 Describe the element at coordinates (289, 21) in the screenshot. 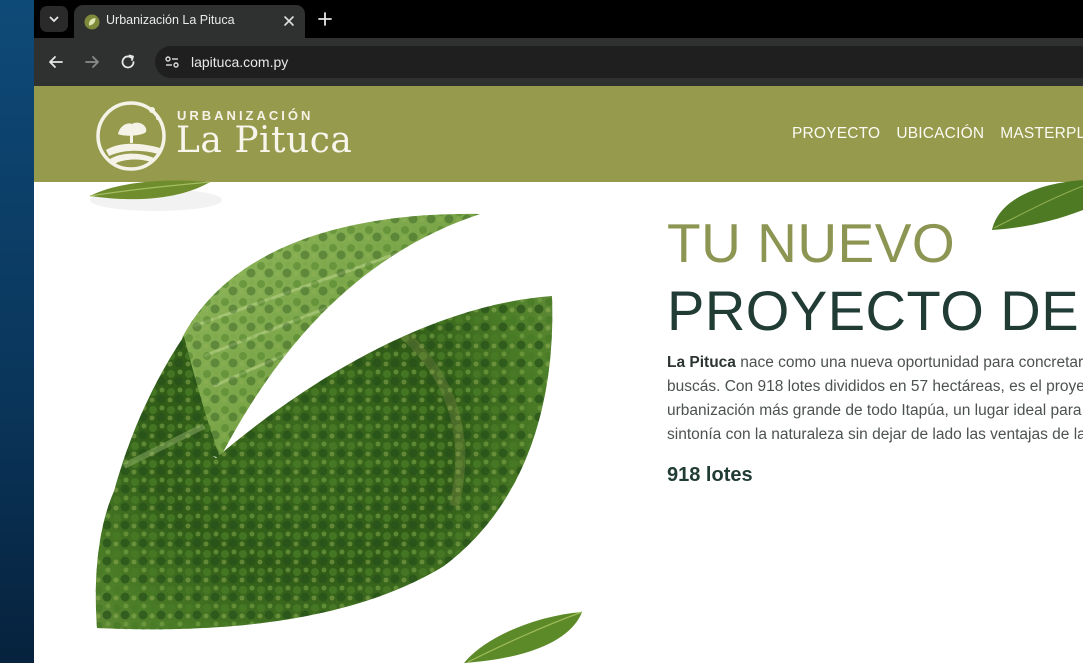

I see `close-icon` at that location.